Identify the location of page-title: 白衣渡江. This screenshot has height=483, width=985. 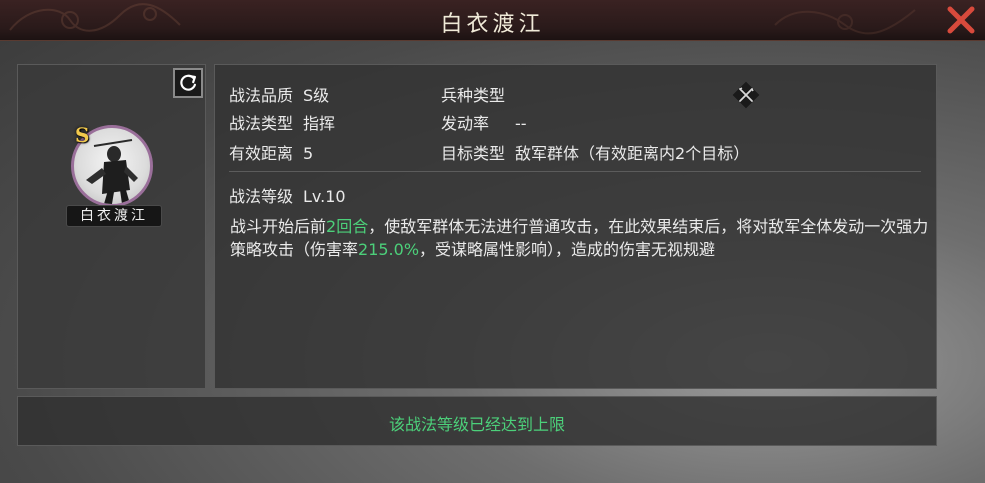
(492, 24).